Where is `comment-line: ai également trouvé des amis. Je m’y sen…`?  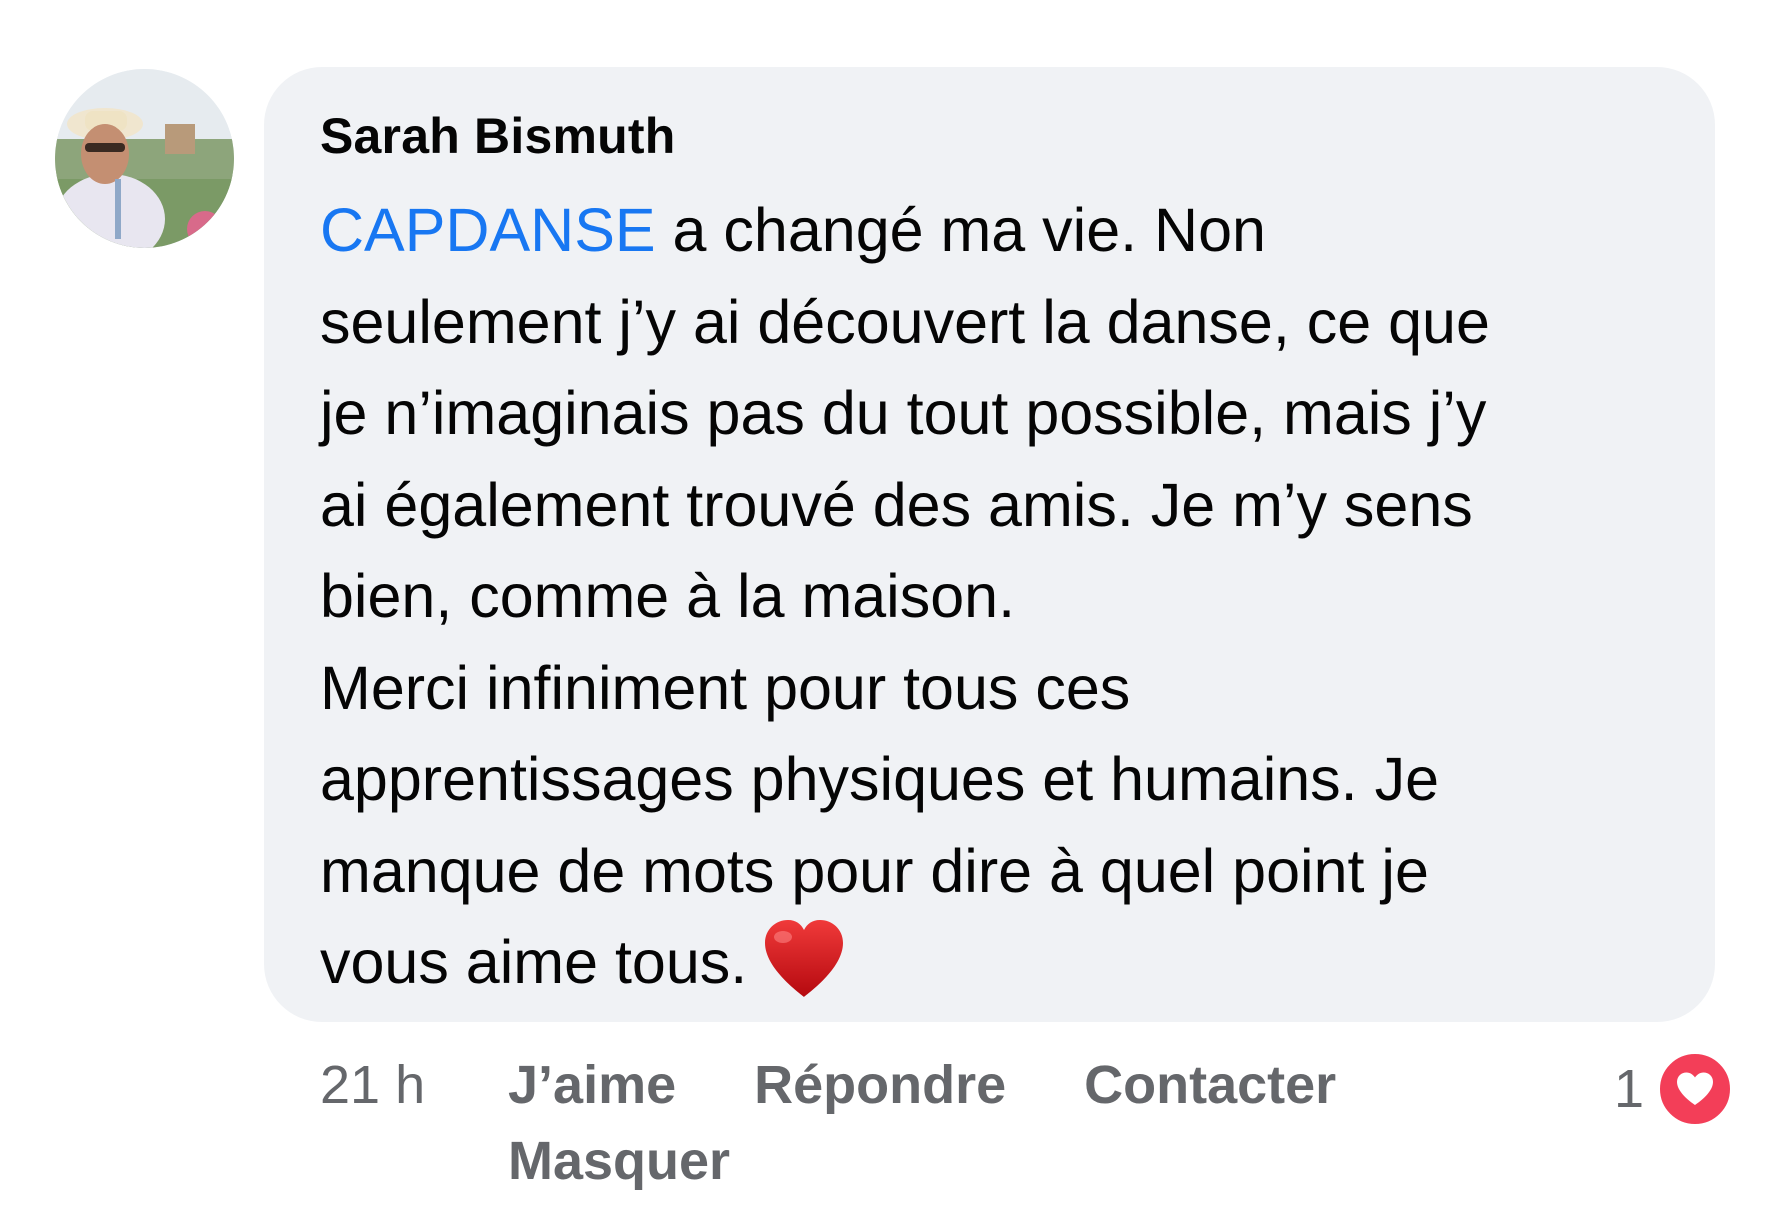
comment-line: ai également trouvé des amis. Je m’y sen… is located at coordinates (896, 504).